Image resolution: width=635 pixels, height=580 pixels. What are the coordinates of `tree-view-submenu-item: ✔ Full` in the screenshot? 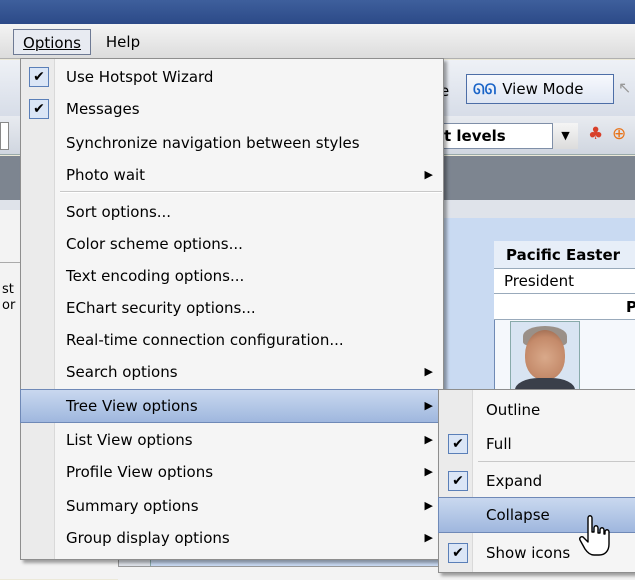 It's located at (537, 444).